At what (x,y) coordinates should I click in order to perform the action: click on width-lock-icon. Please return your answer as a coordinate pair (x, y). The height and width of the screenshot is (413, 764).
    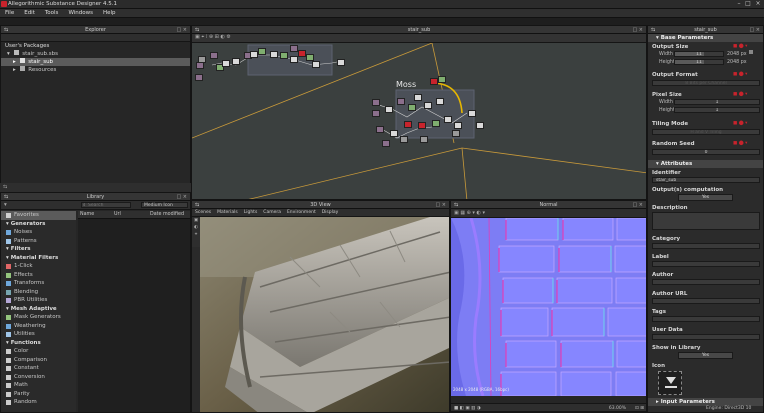
    Looking at the image, I should click on (751, 52).